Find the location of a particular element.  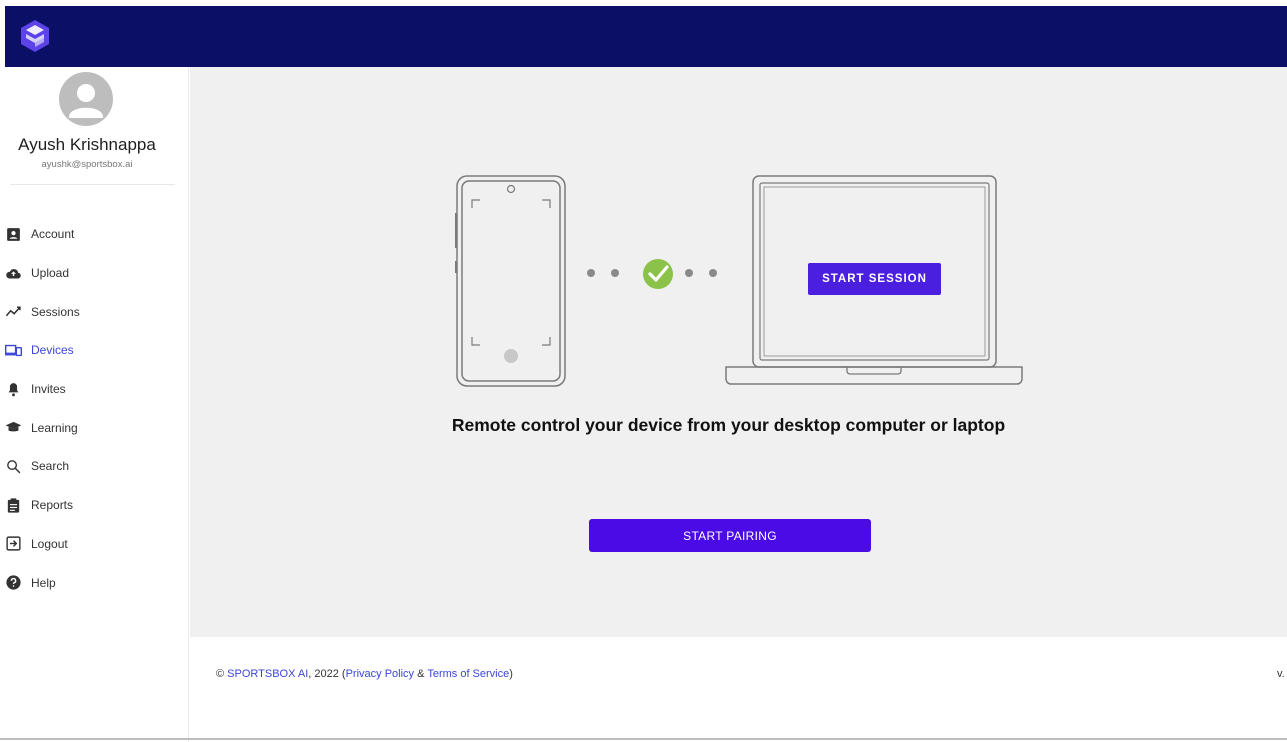

account-box-icon is located at coordinates (13, 234).